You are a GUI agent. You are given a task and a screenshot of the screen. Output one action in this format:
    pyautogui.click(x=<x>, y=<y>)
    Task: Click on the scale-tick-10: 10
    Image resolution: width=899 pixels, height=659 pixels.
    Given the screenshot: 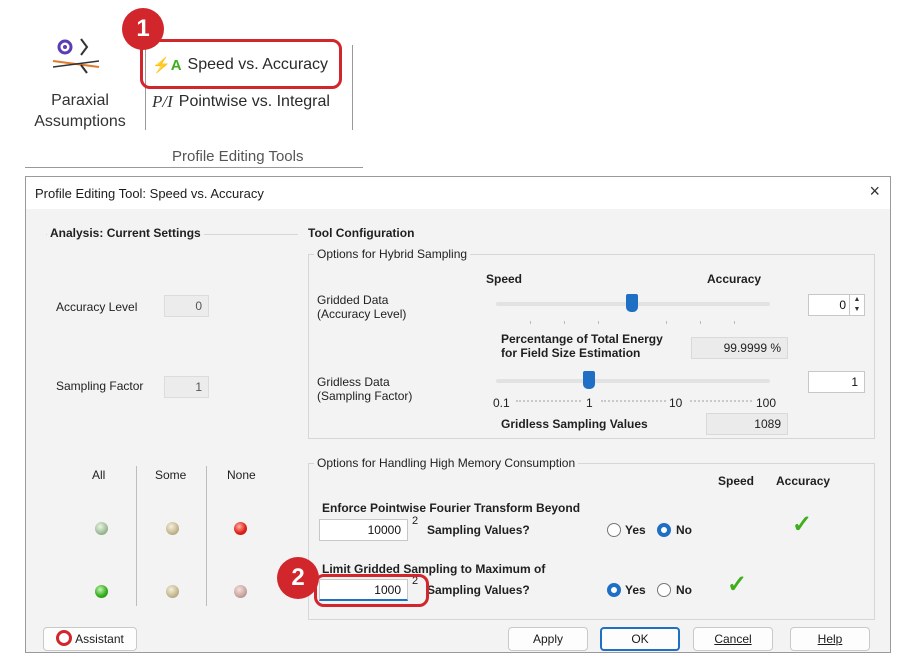 What is the action you would take?
    pyautogui.click(x=676, y=403)
    